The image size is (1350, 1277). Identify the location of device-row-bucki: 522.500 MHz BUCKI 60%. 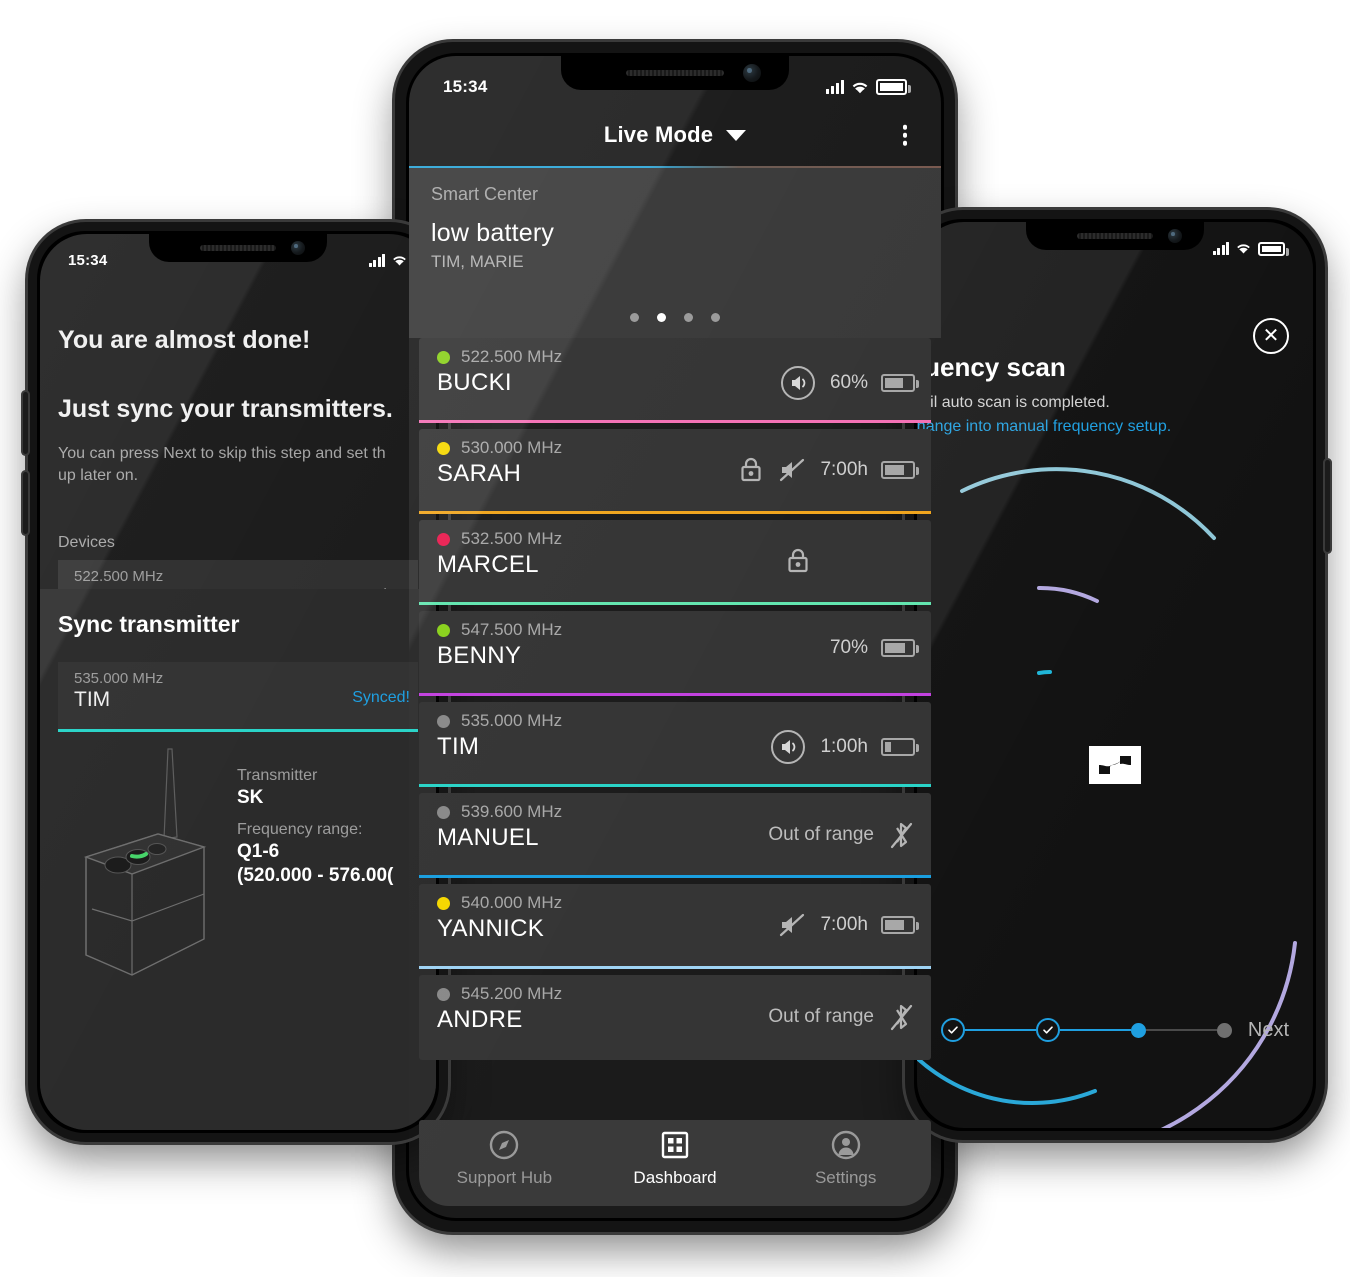
(675, 380).